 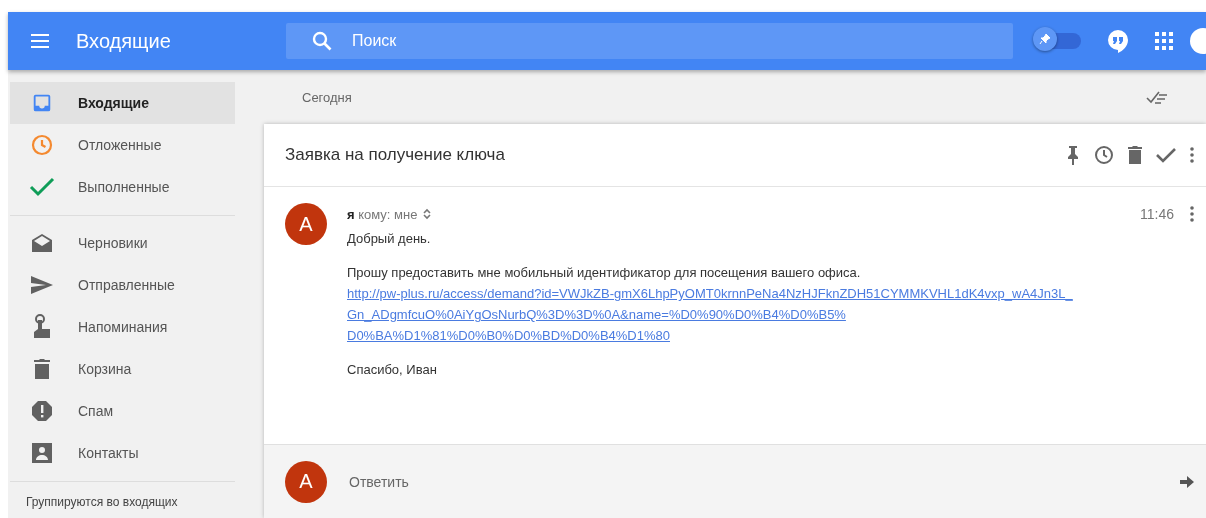 I want to click on section-label: Сегодня, so click(x=327, y=97).